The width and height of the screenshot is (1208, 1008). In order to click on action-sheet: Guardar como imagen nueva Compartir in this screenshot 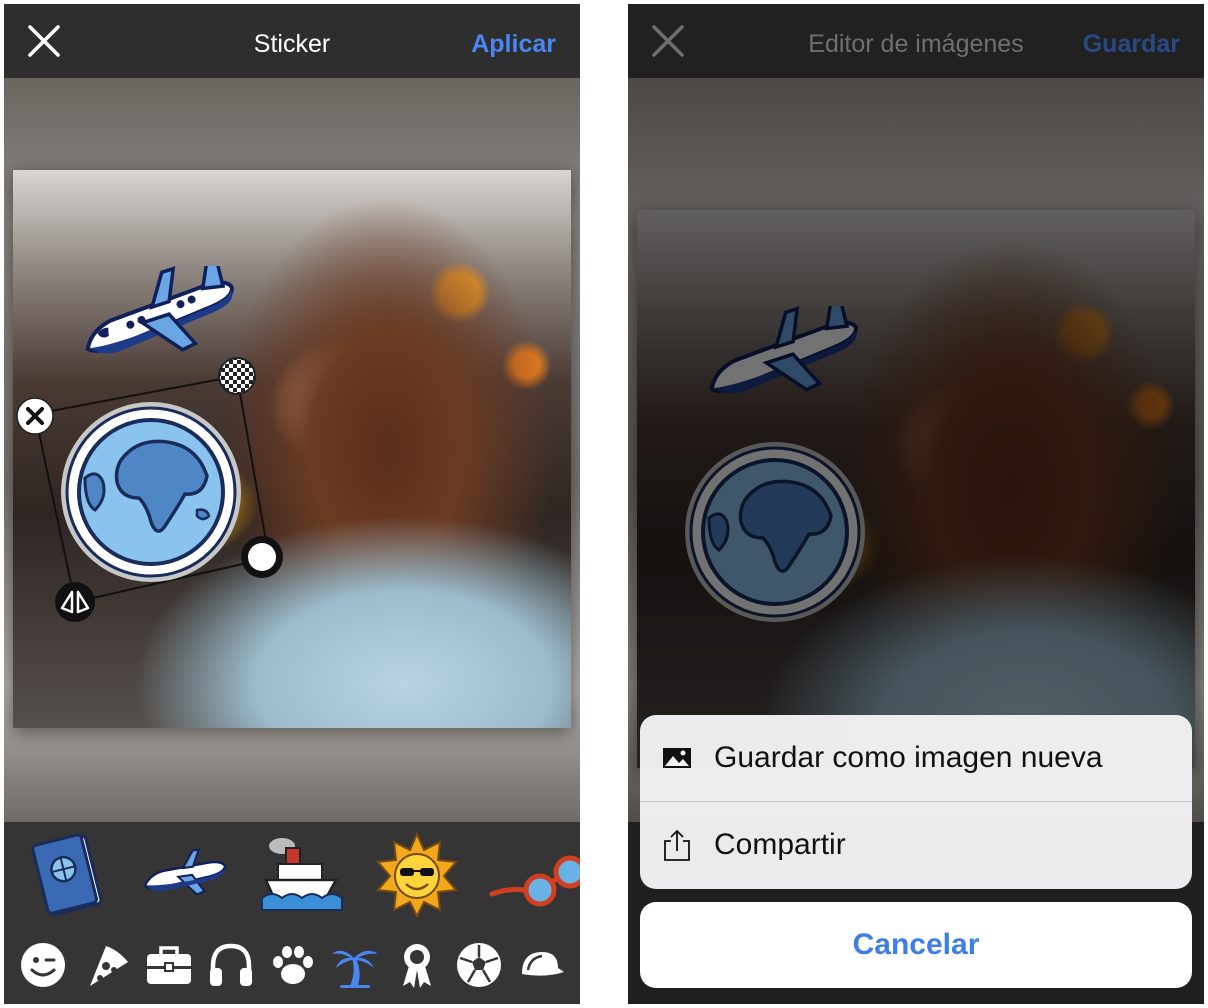, I will do `click(916, 802)`.